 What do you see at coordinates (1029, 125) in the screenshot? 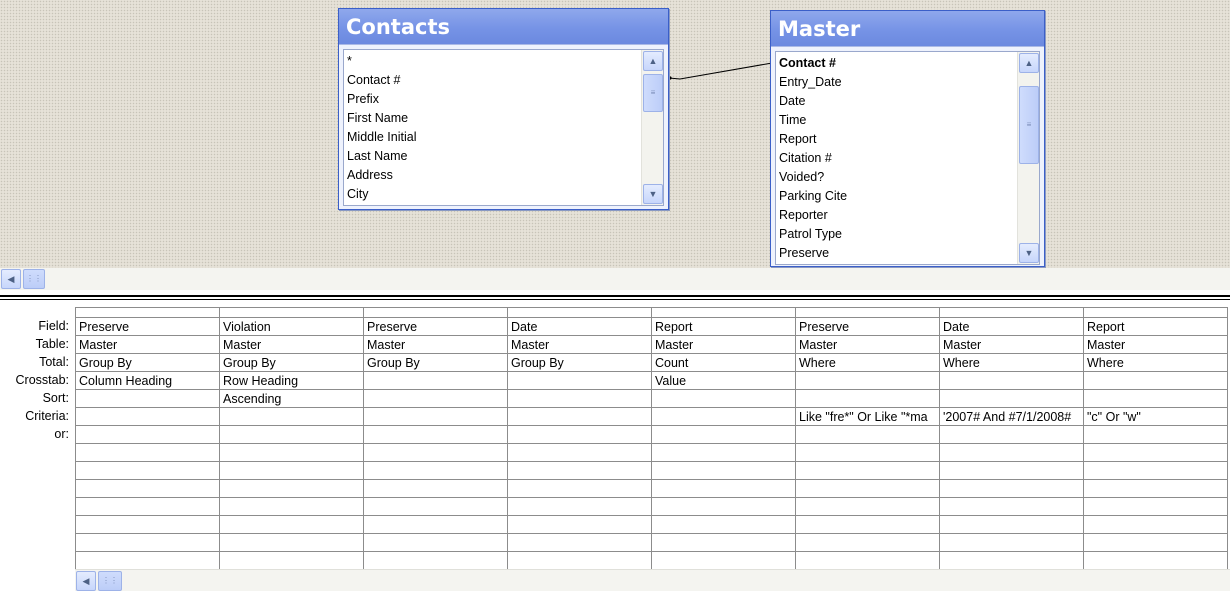
I see `grip-icon: ≡` at bounding box center [1029, 125].